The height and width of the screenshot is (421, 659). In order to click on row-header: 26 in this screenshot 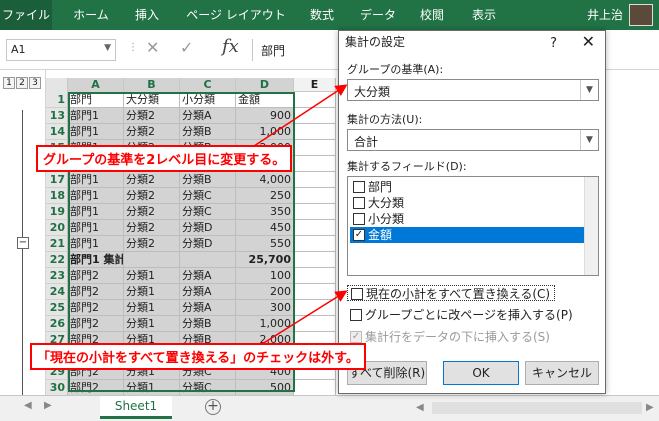, I will do `click(57, 324)`.